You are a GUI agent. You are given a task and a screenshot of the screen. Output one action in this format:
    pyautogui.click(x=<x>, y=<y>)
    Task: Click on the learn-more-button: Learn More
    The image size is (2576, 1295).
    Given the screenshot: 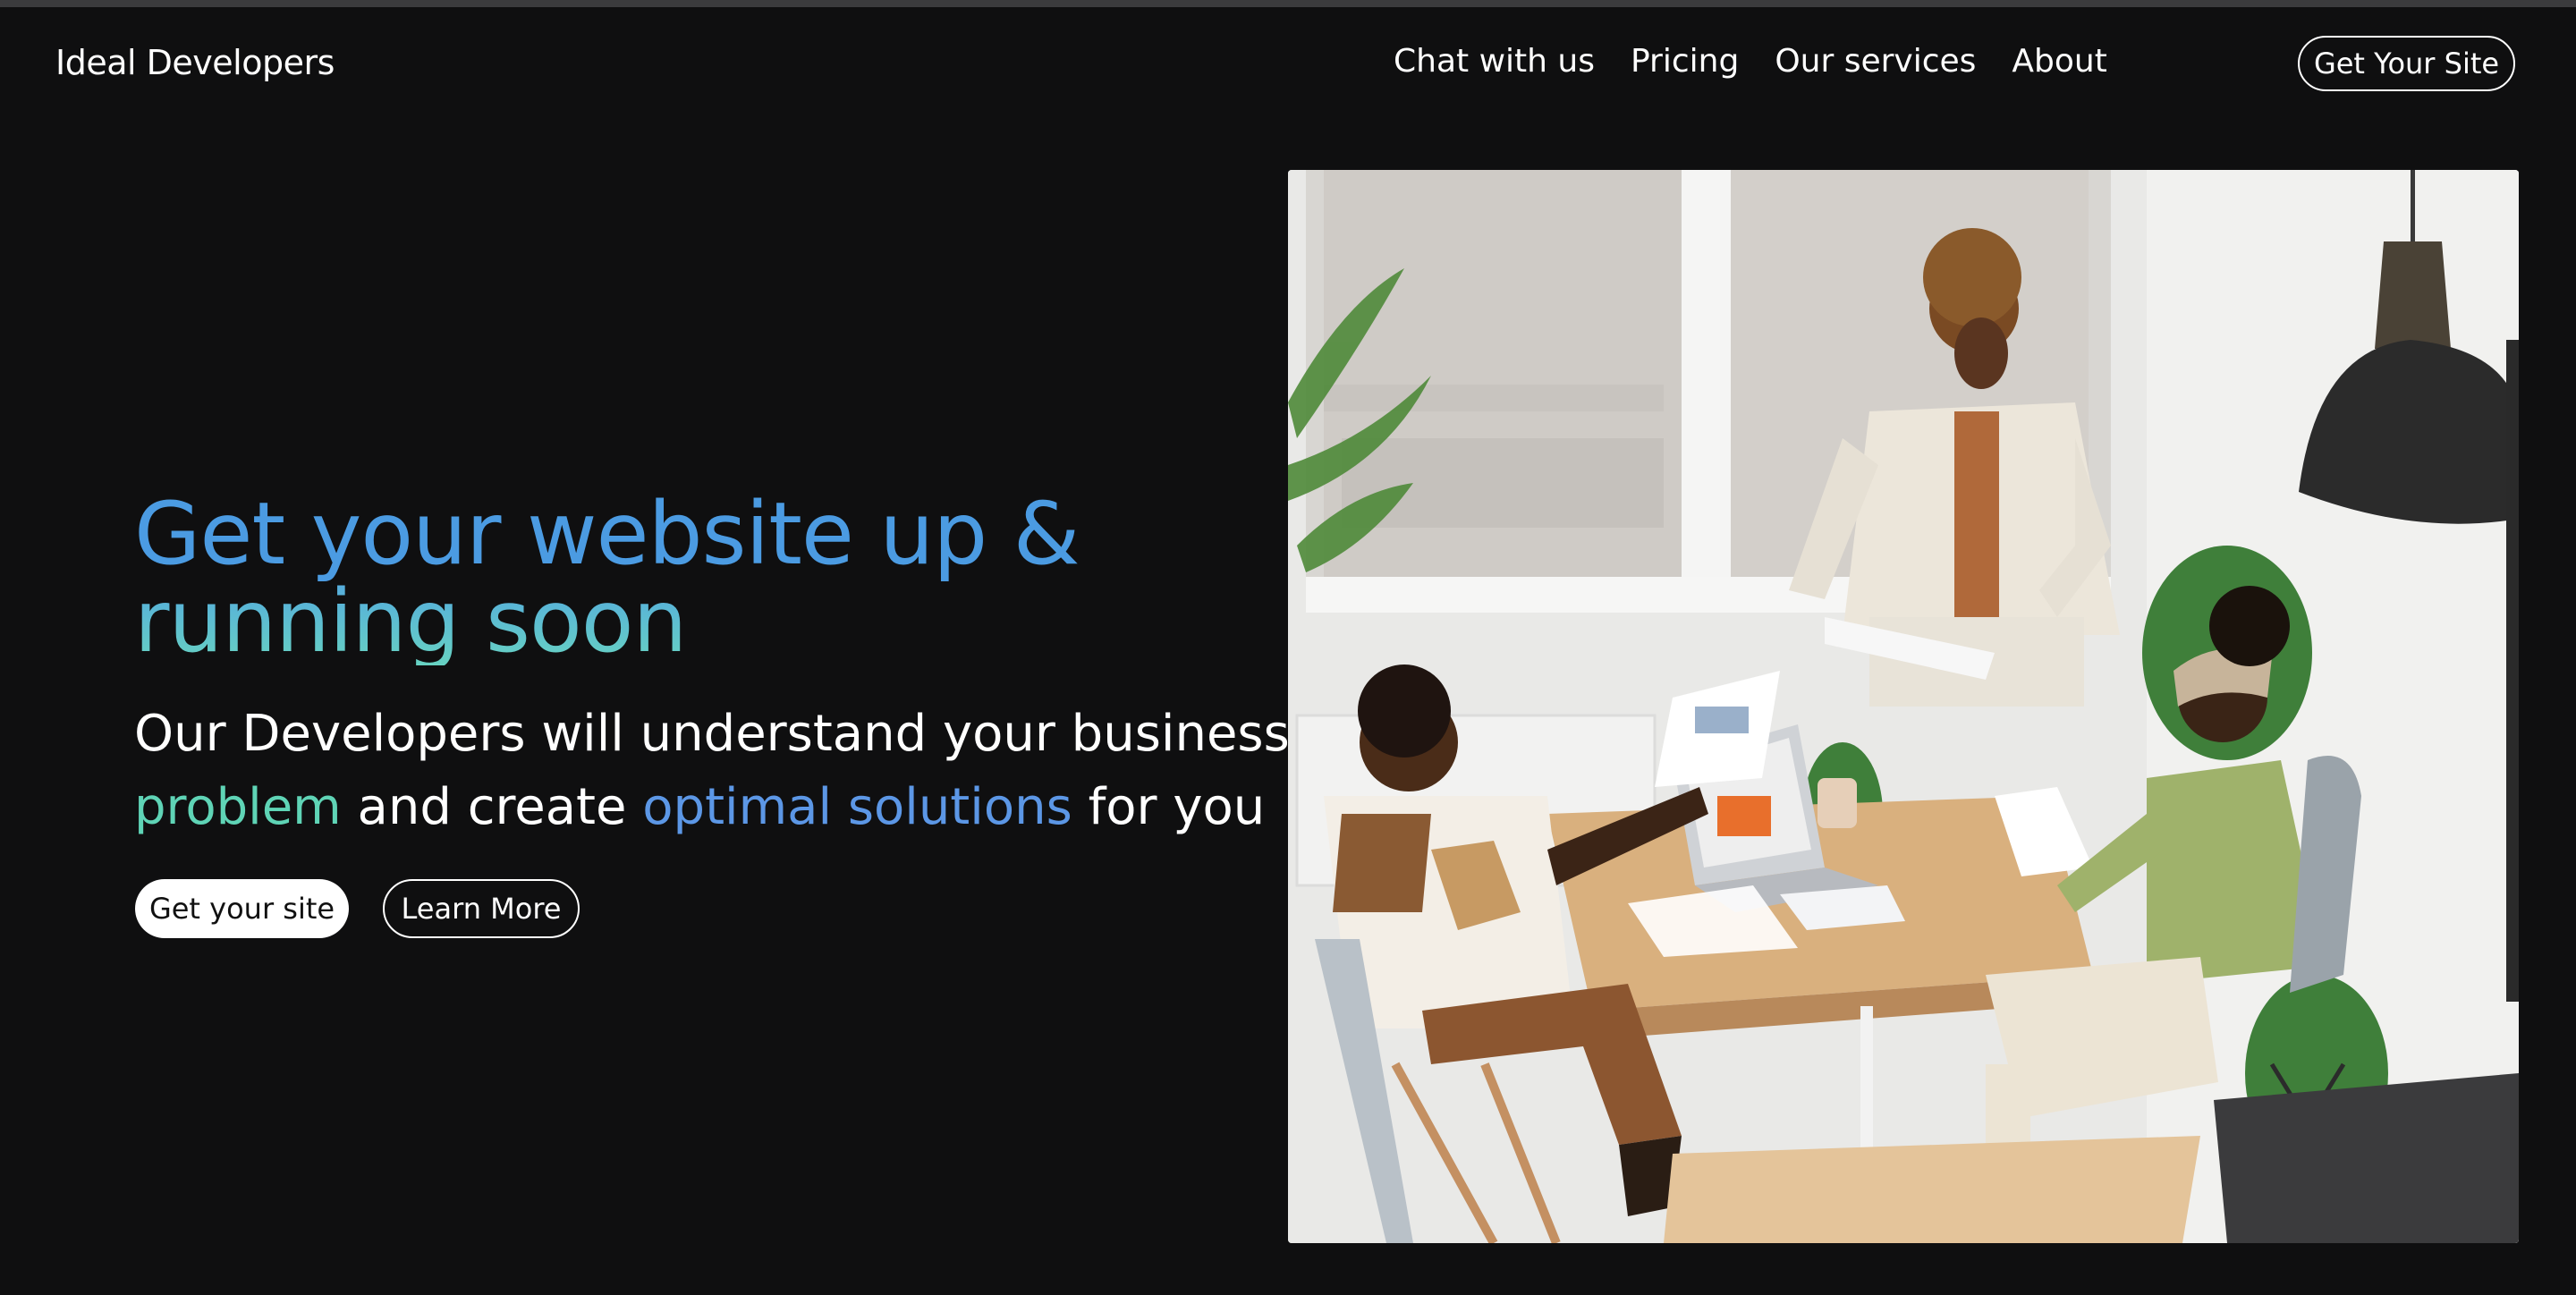 What is the action you would take?
    pyautogui.click(x=481, y=908)
    